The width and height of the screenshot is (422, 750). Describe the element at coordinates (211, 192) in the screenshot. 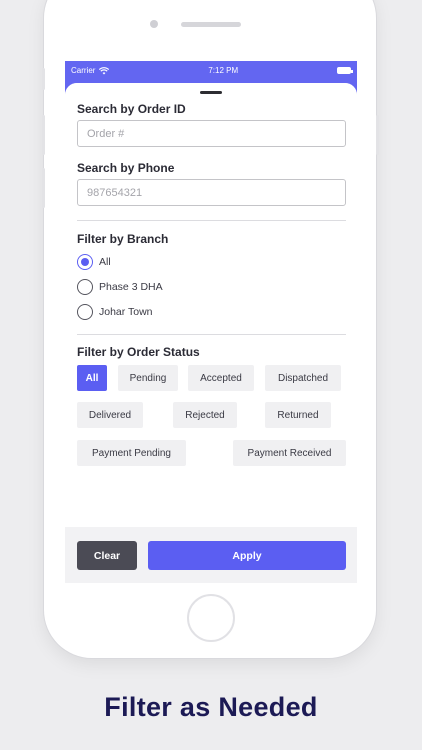

I see `phone-input` at that location.